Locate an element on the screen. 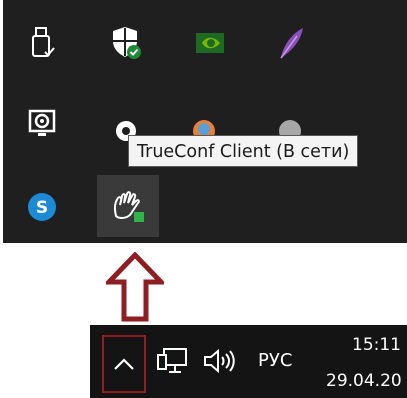 Image resolution: width=407 pixels, height=398 pixels. volume-icon is located at coordinates (220, 363).